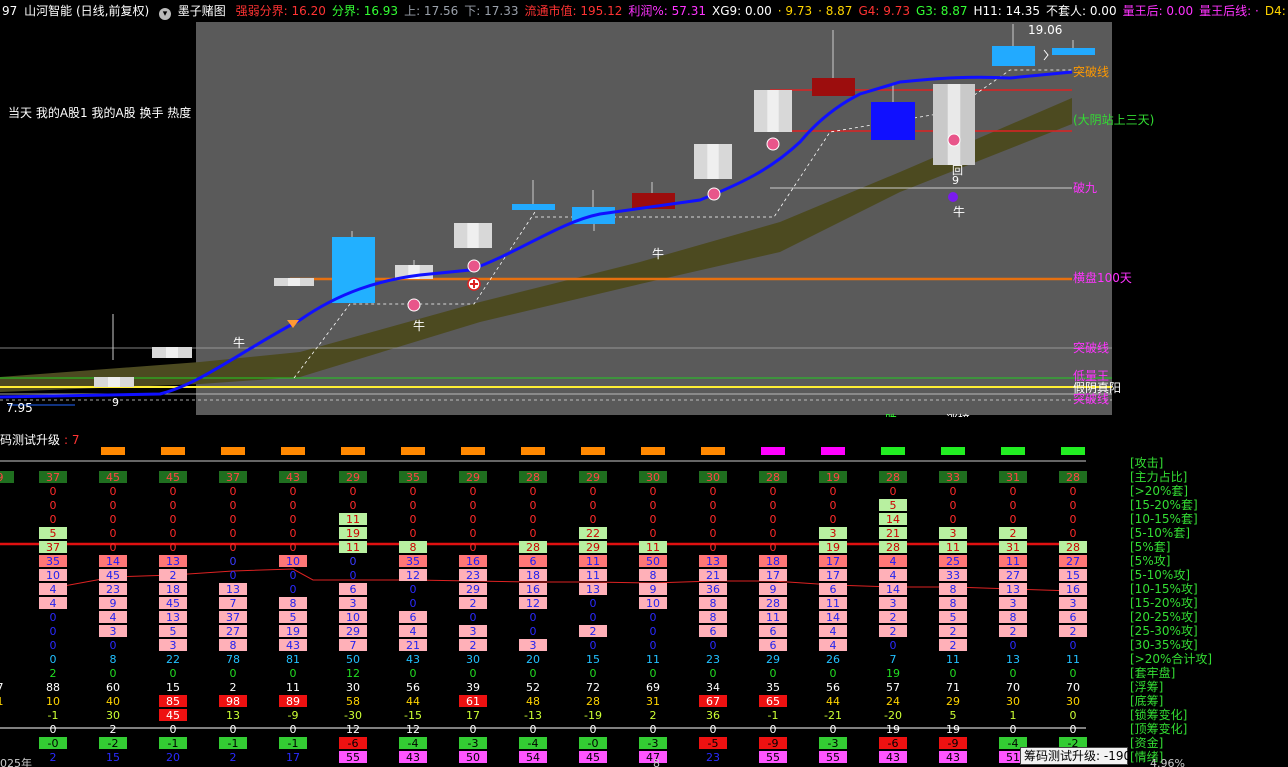  I want to click on chart-period: (日线,前复权), so click(112, 11).